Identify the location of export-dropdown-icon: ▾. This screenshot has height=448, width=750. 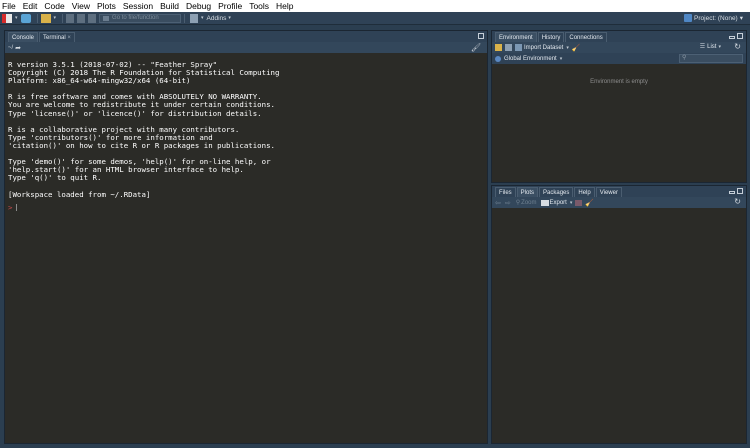
(571, 203).